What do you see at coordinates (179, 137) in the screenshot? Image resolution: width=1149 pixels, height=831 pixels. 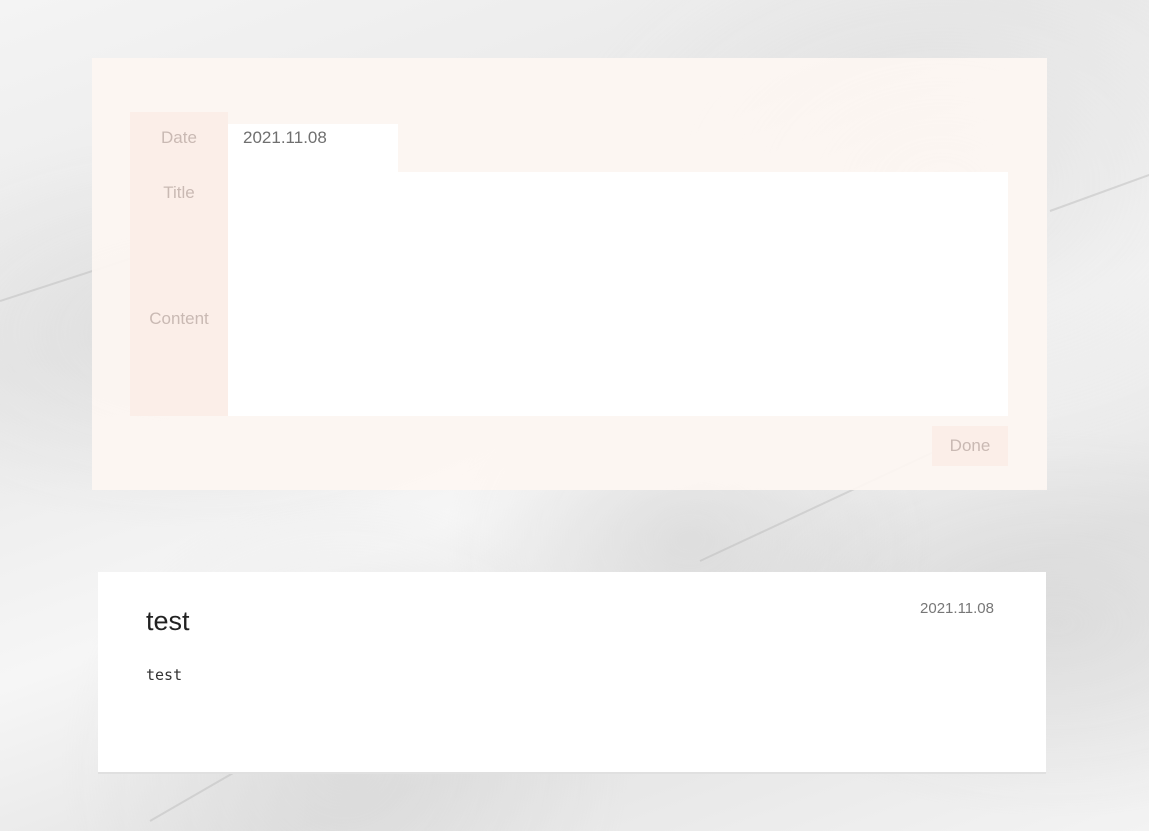 I see `date-label: Date` at bounding box center [179, 137].